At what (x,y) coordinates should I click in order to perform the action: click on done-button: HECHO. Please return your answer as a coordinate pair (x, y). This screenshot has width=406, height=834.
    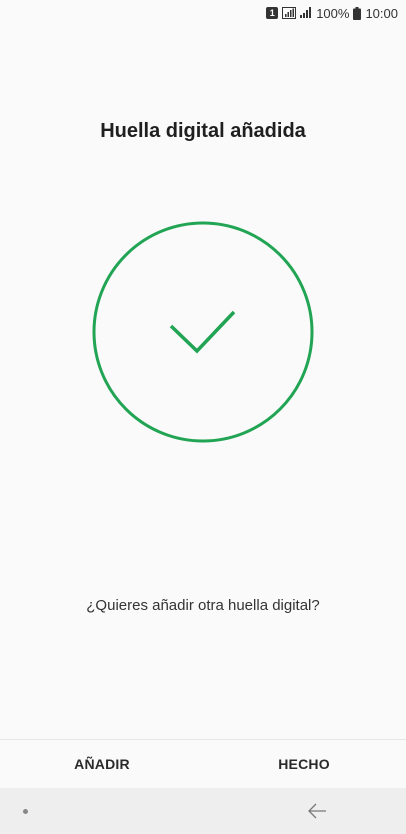
    Looking at the image, I should click on (304, 764).